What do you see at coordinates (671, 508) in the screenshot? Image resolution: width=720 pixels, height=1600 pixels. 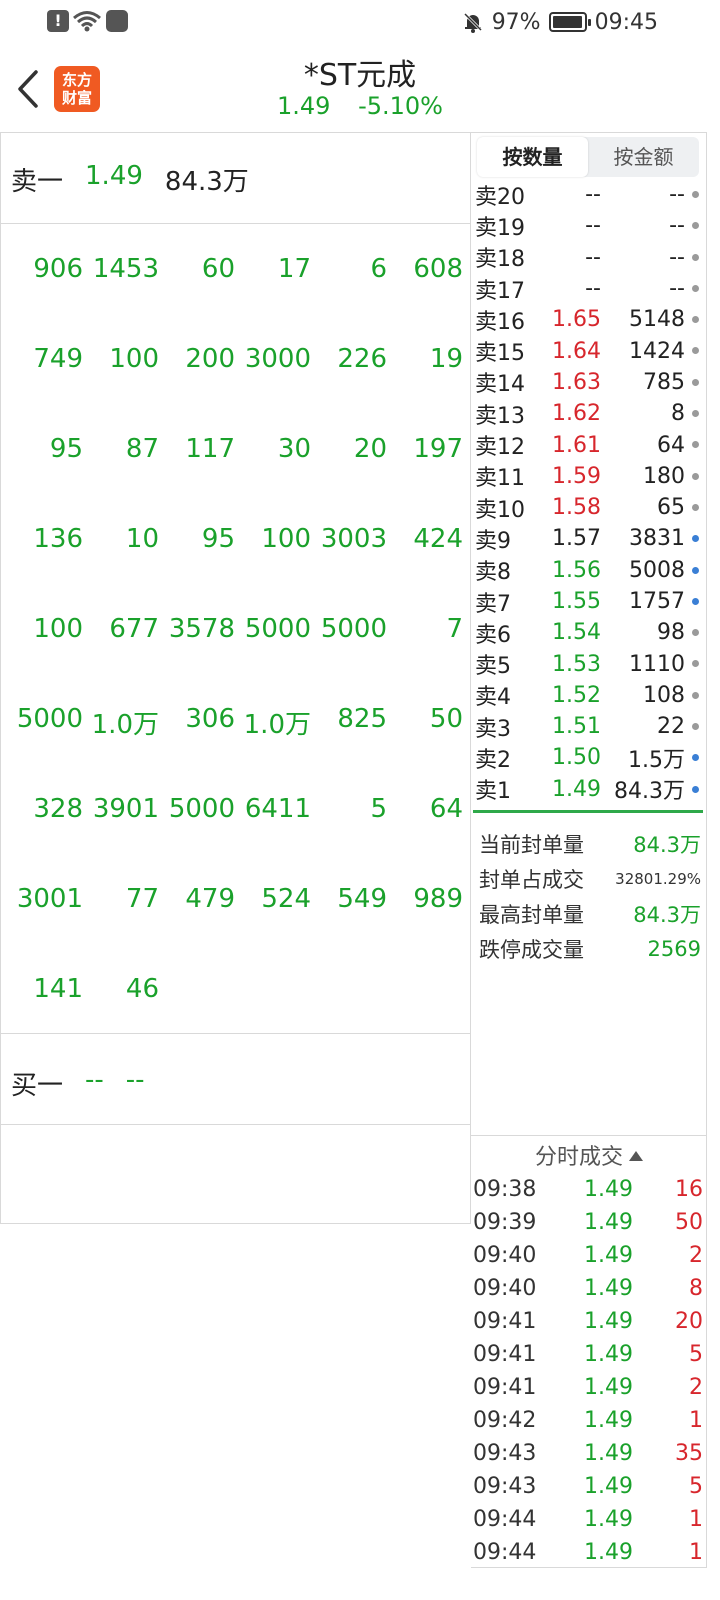 I see `book-volume: 65` at bounding box center [671, 508].